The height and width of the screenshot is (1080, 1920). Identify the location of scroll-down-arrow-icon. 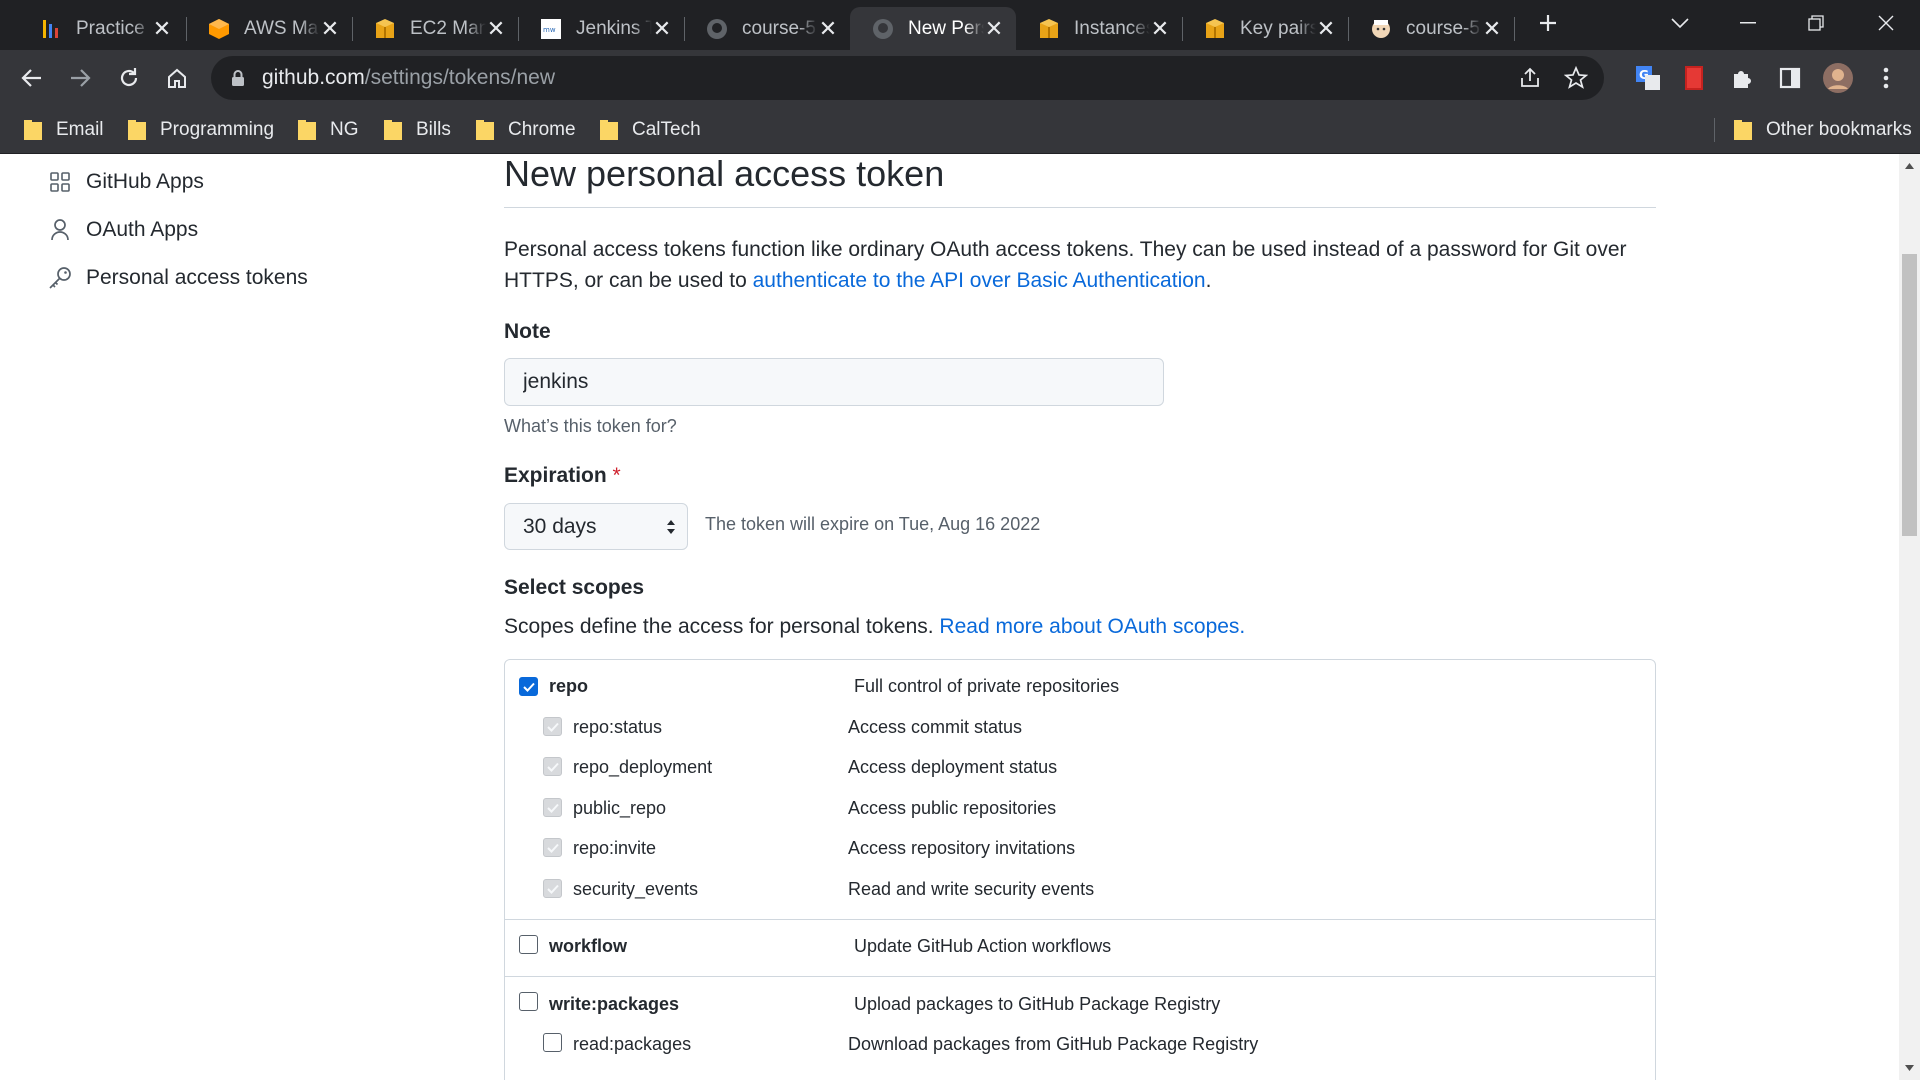
(1909, 1068).